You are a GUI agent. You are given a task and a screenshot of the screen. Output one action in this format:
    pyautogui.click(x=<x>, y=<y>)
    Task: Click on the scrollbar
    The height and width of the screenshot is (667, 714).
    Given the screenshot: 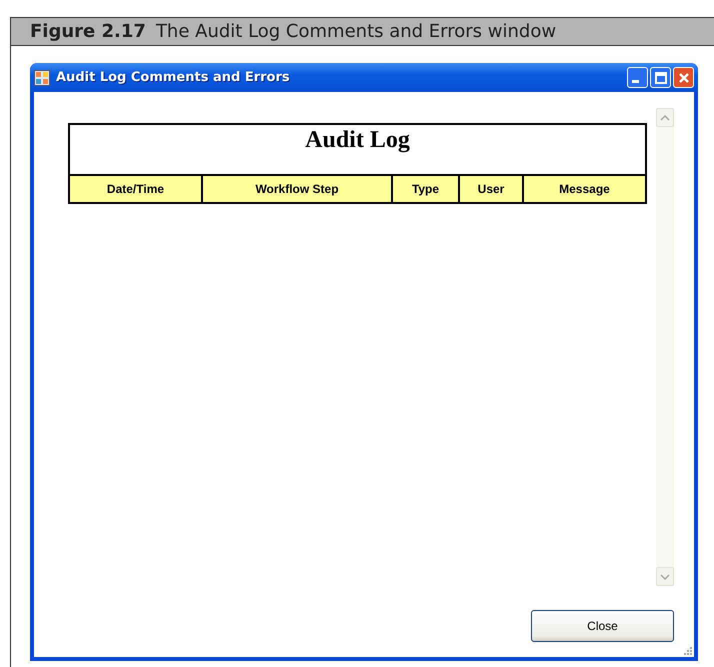 What is the action you would take?
    pyautogui.click(x=665, y=347)
    